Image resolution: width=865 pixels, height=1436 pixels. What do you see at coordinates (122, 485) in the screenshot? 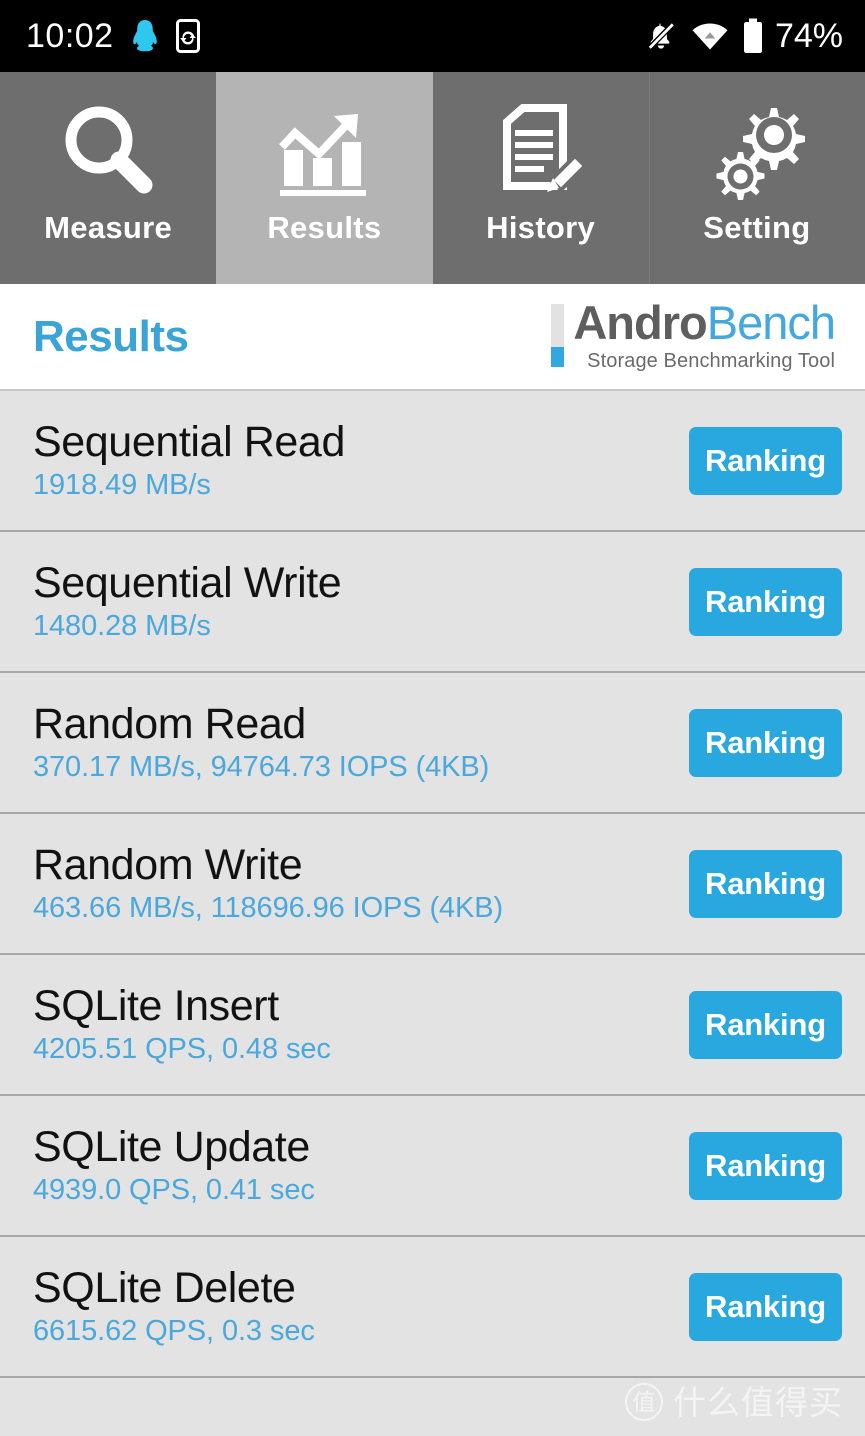
I see `benchmark-value: 1918.49 MB/s` at bounding box center [122, 485].